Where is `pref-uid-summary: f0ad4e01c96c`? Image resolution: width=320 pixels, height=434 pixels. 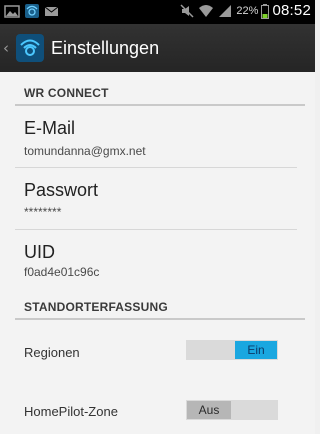 pref-uid-summary: f0ad4e01c96c is located at coordinates (62, 272).